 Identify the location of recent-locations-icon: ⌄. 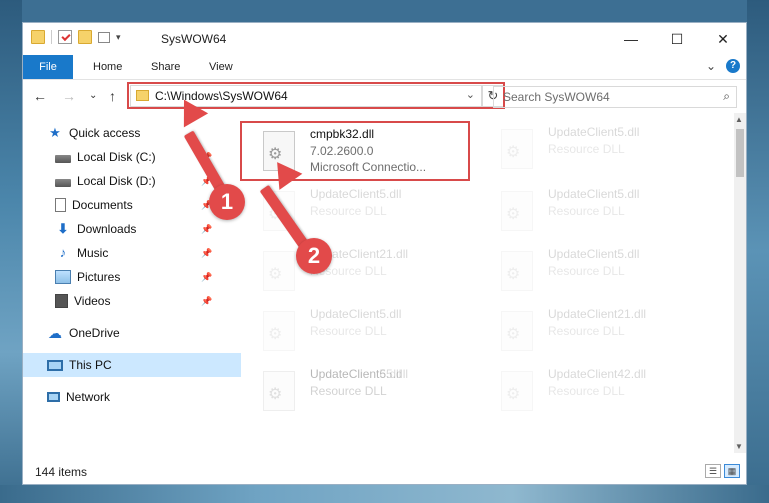
(93, 95).